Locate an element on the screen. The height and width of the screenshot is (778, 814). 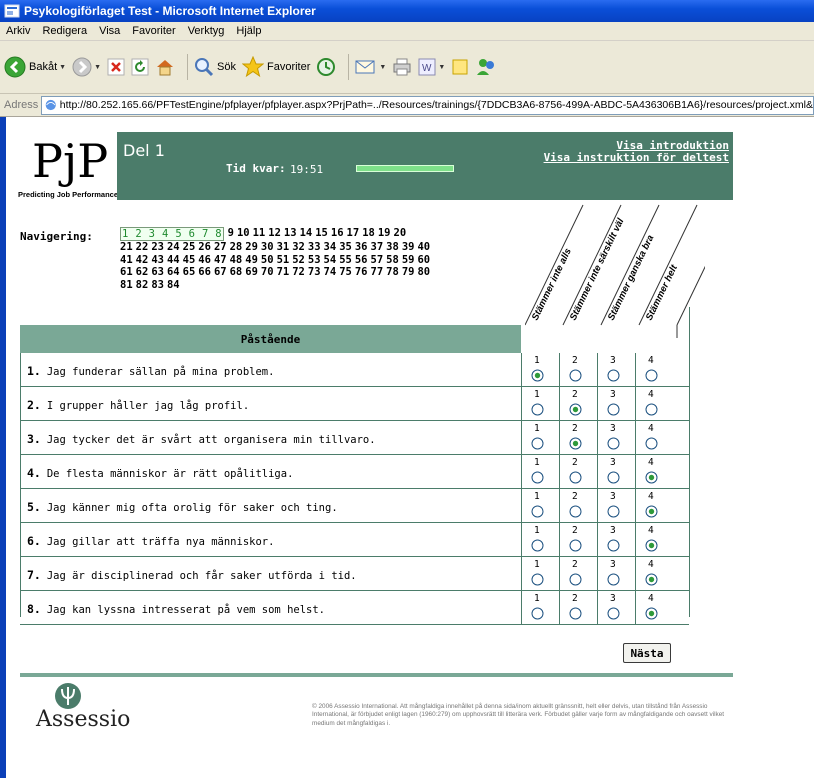
nav-item: 68 is located at coordinates (236, 272).